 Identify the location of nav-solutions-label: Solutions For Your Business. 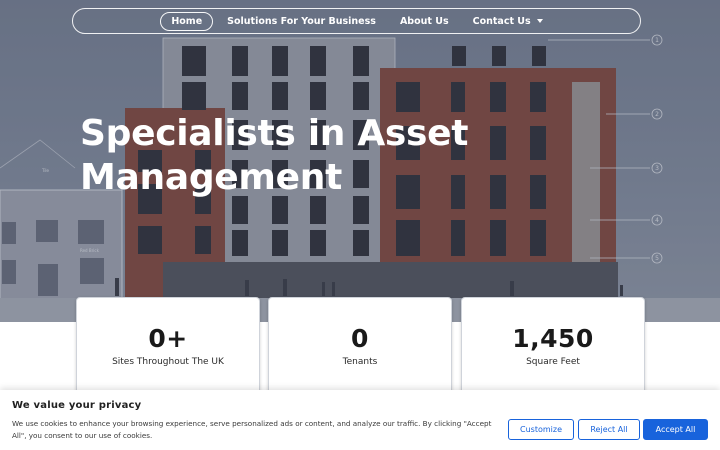
(301, 21).